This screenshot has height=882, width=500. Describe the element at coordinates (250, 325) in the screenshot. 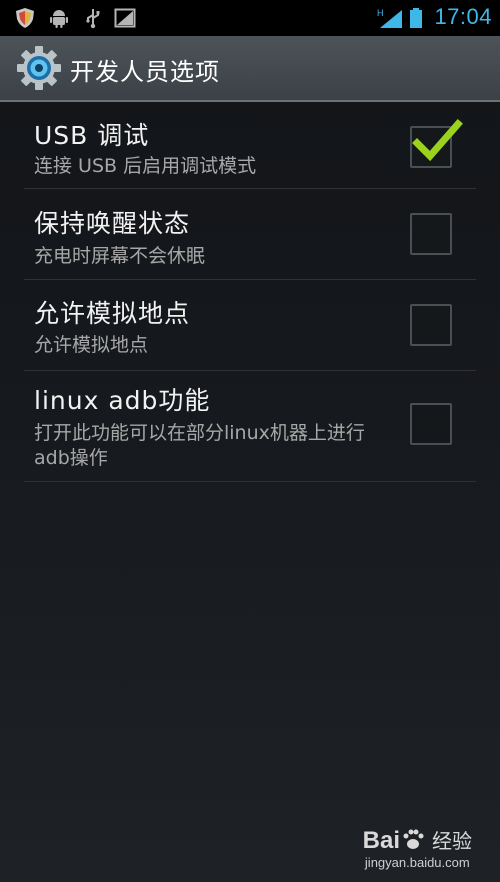

I see `pref-mock-locations: 允许模拟地点 允许模拟地点` at that location.